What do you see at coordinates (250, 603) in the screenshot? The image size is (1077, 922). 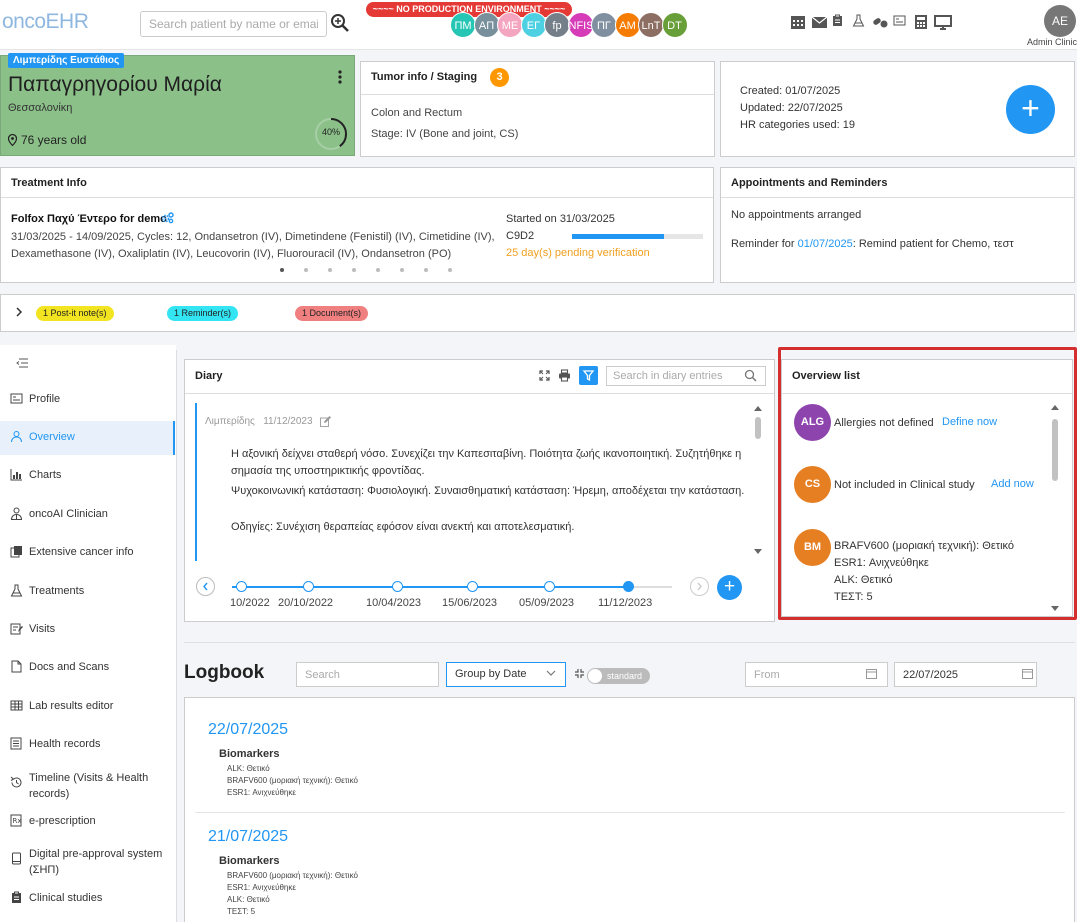 I see `timeline-date: 10/2022` at bounding box center [250, 603].